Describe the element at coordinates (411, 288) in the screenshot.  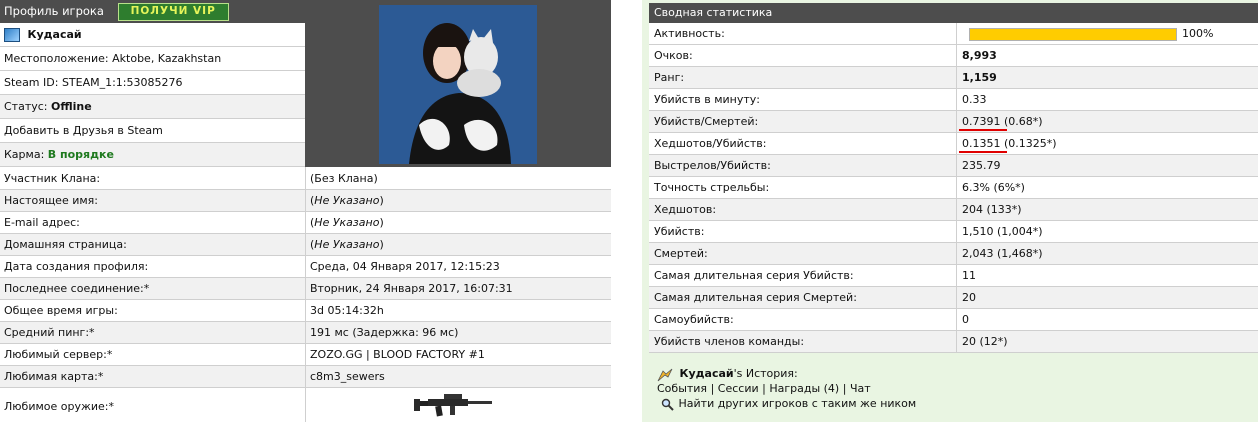
I see `info-value: Вторник, 24 Января 2017, 16:07:31` at that location.